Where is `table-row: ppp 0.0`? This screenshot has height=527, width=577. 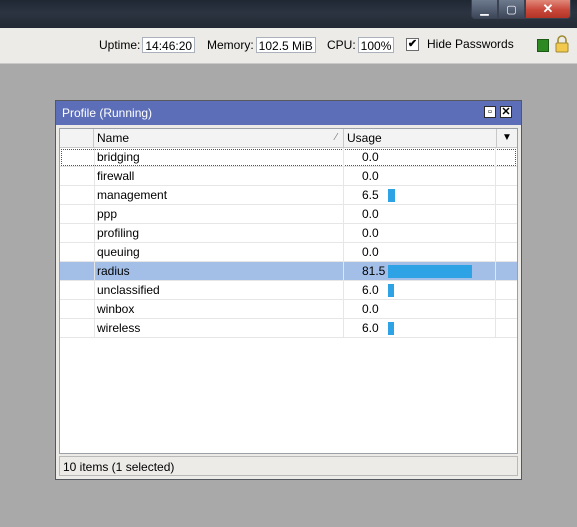 table-row: ppp 0.0 is located at coordinates (288, 214).